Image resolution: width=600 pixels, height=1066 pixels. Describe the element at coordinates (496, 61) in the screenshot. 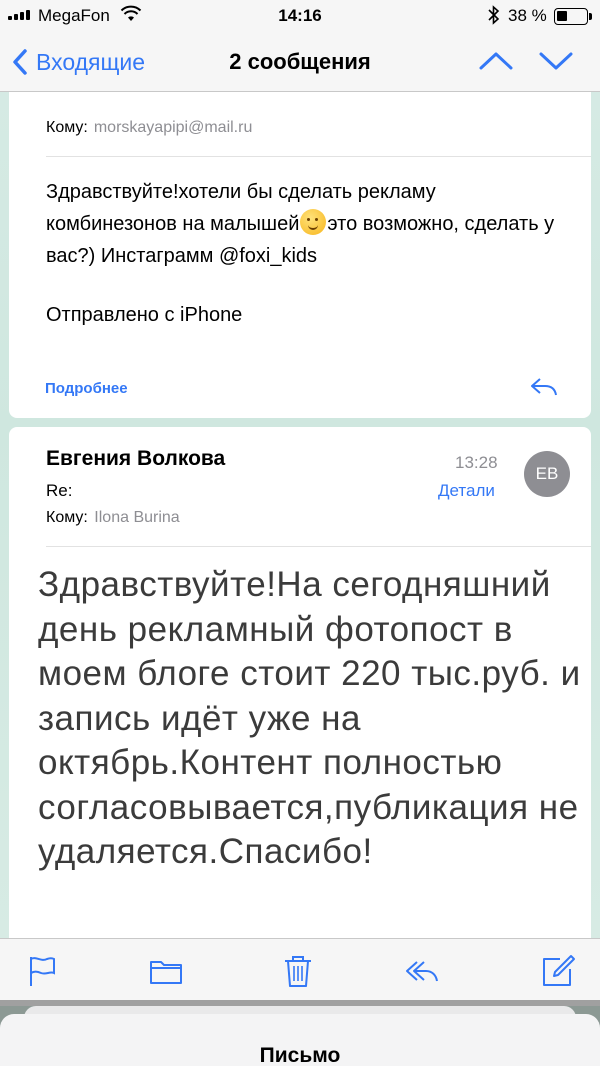

I see `previous-message-button` at that location.